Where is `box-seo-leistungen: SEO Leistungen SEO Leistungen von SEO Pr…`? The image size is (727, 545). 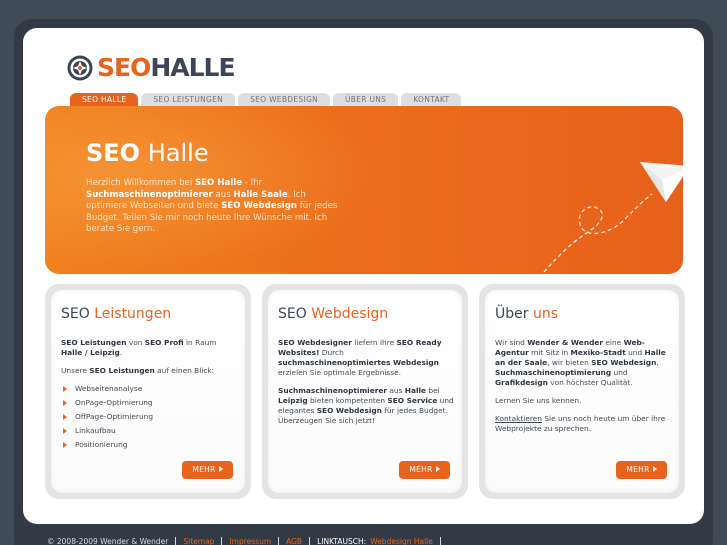 box-seo-leistungen: SEO Leistungen SEO Leistungen von SEO Pr… is located at coordinates (148, 391).